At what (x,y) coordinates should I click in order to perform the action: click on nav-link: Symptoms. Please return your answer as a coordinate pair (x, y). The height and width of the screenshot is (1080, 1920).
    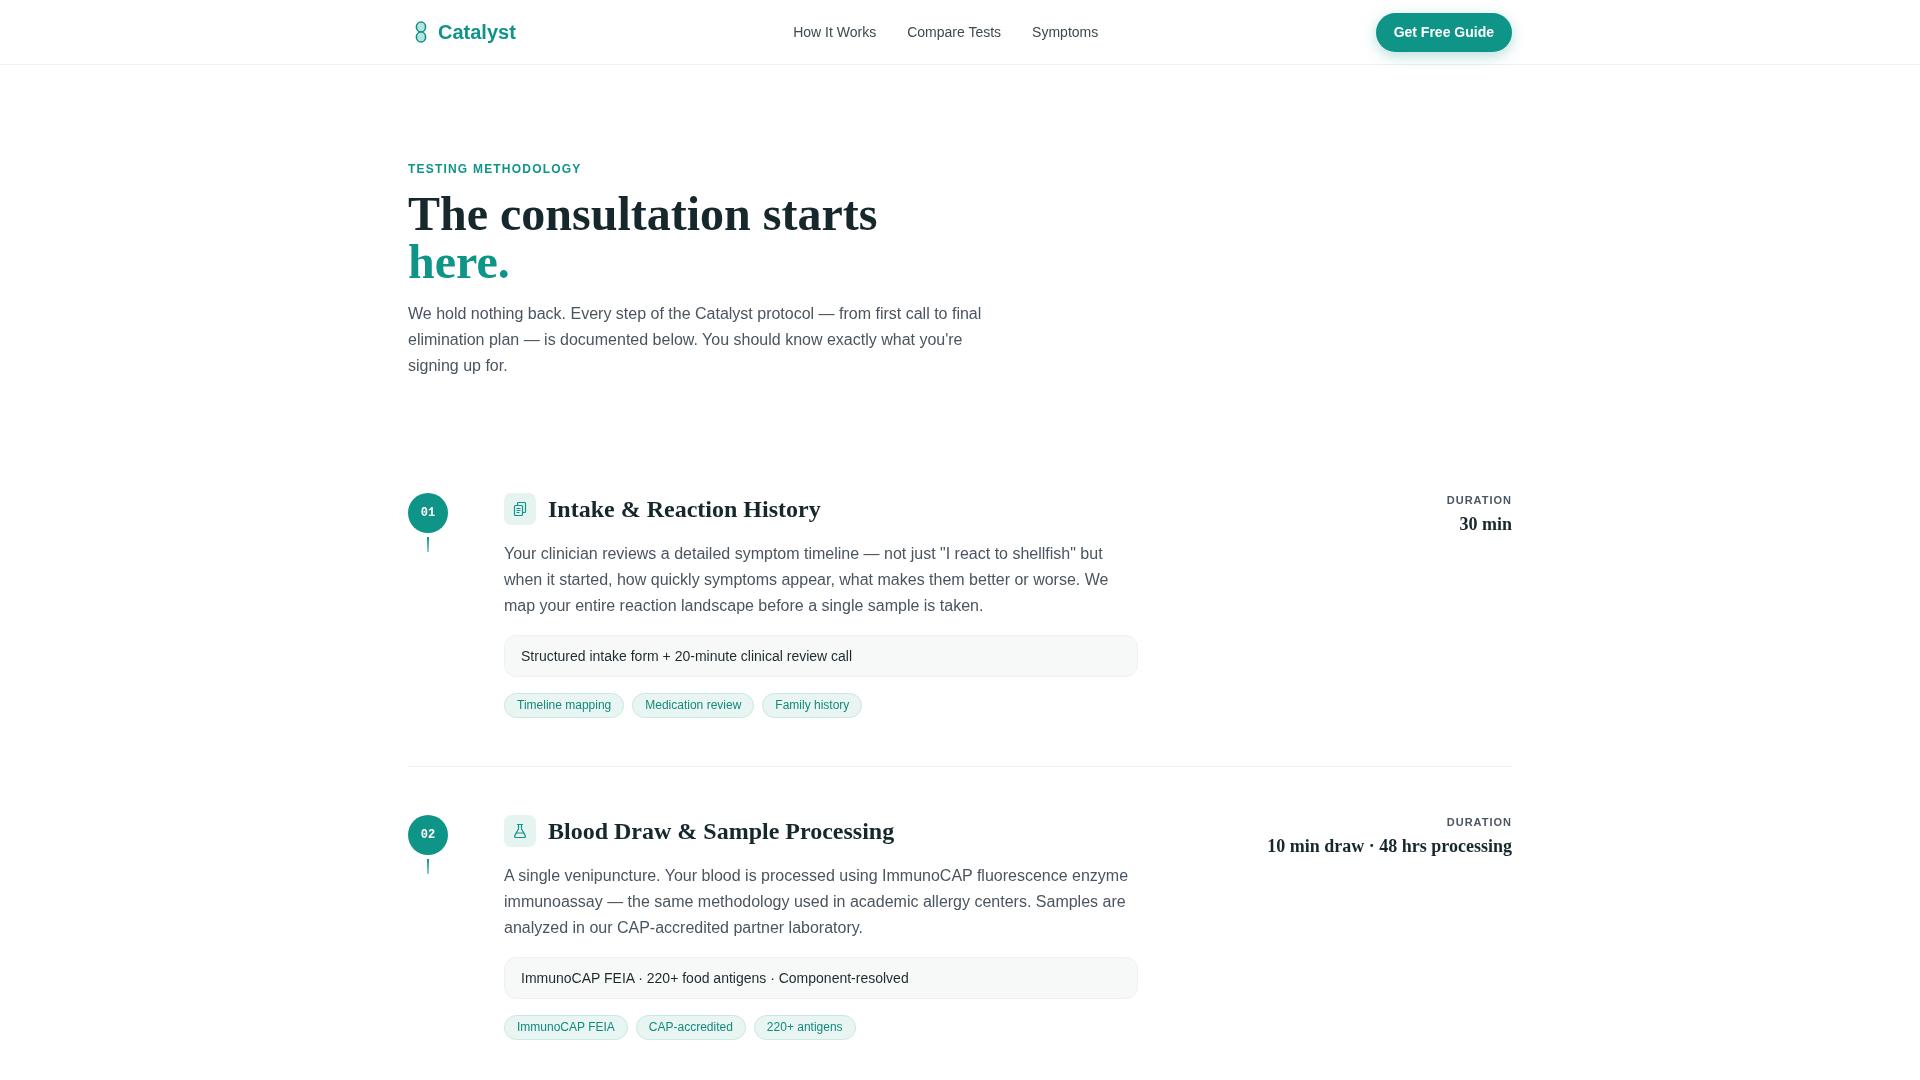
    Looking at the image, I should click on (1065, 32).